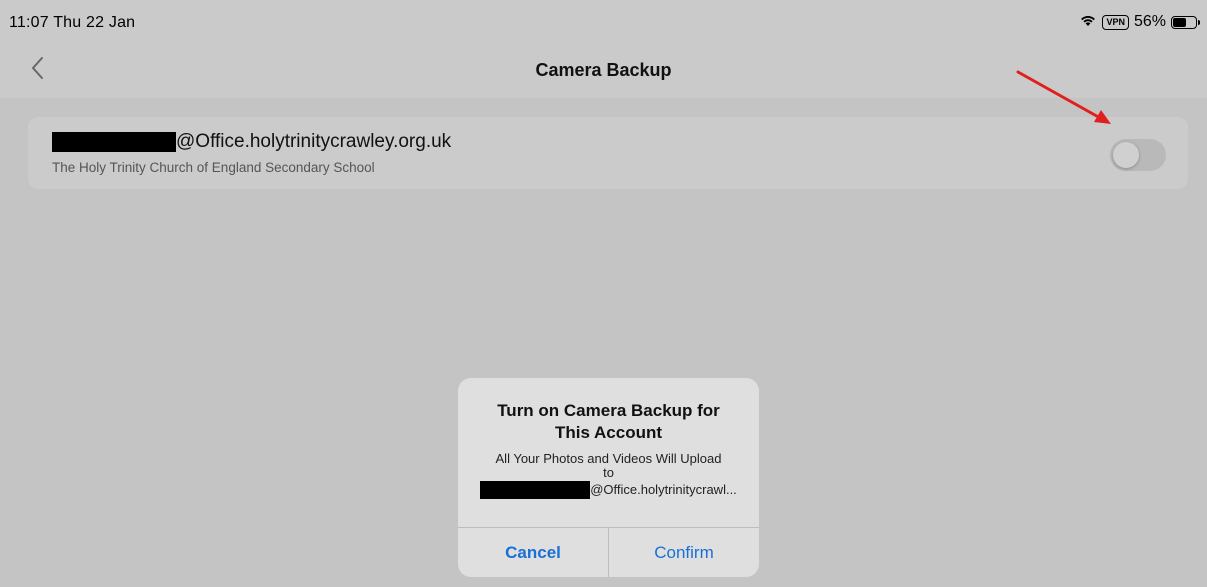 Image resolution: width=1207 pixels, height=587 pixels. I want to click on alert-message-line: to, so click(608, 472).